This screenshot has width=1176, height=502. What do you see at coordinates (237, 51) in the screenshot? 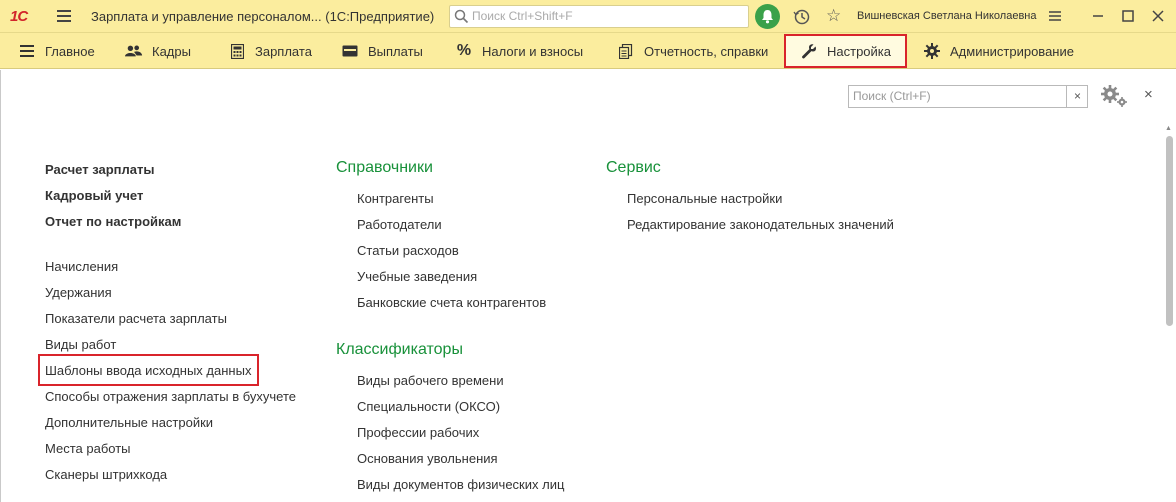
I see `calculator-icon` at bounding box center [237, 51].